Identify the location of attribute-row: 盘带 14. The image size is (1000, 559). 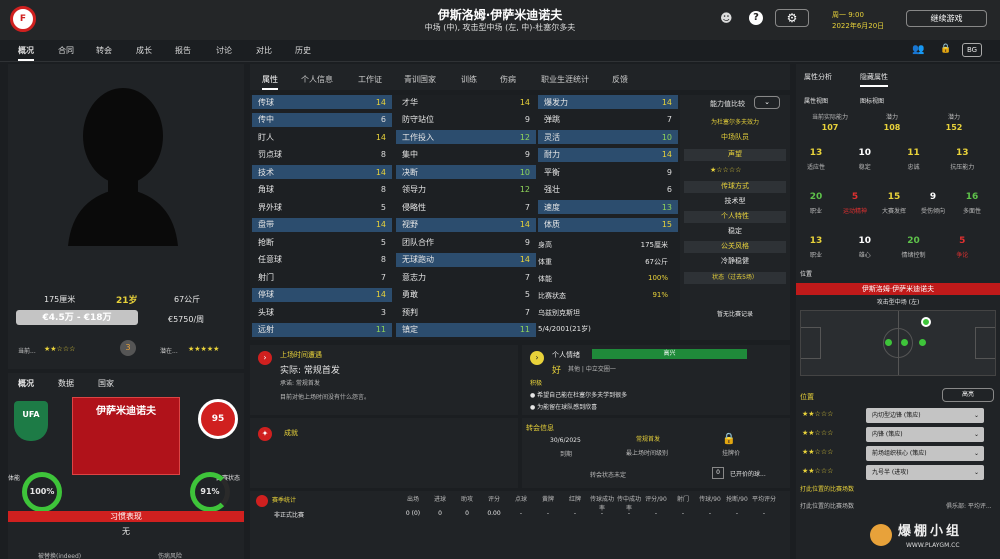
(322, 224).